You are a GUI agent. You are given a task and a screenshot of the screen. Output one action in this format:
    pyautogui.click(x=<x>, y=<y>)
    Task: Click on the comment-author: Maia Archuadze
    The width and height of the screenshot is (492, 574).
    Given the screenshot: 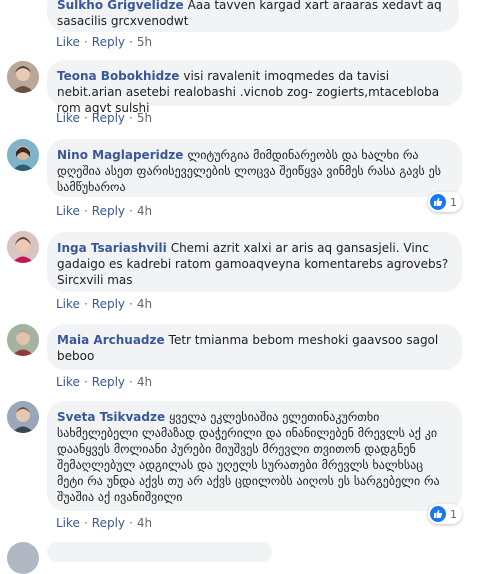 What is the action you would take?
    pyautogui.click(x=111, y=340)
    